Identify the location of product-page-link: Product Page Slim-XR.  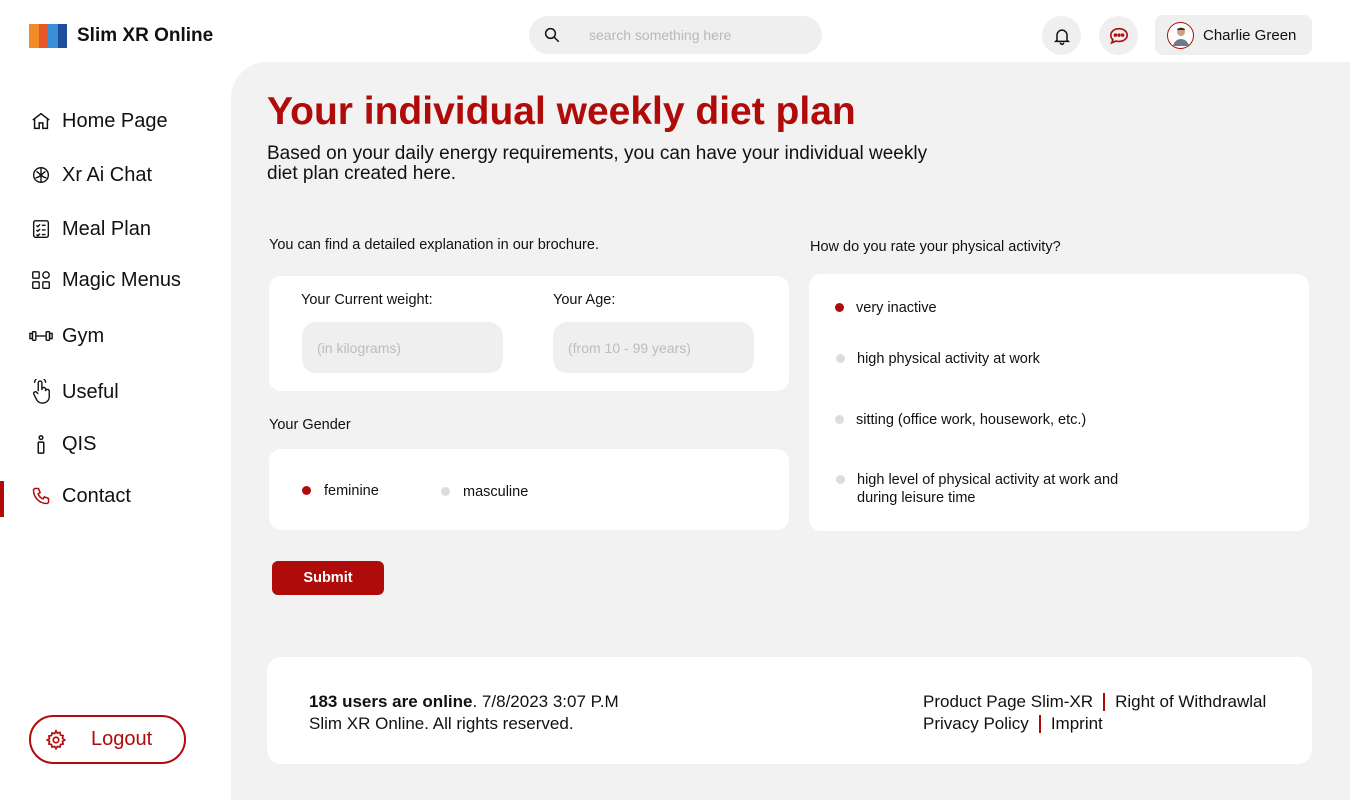
(1008, 702).